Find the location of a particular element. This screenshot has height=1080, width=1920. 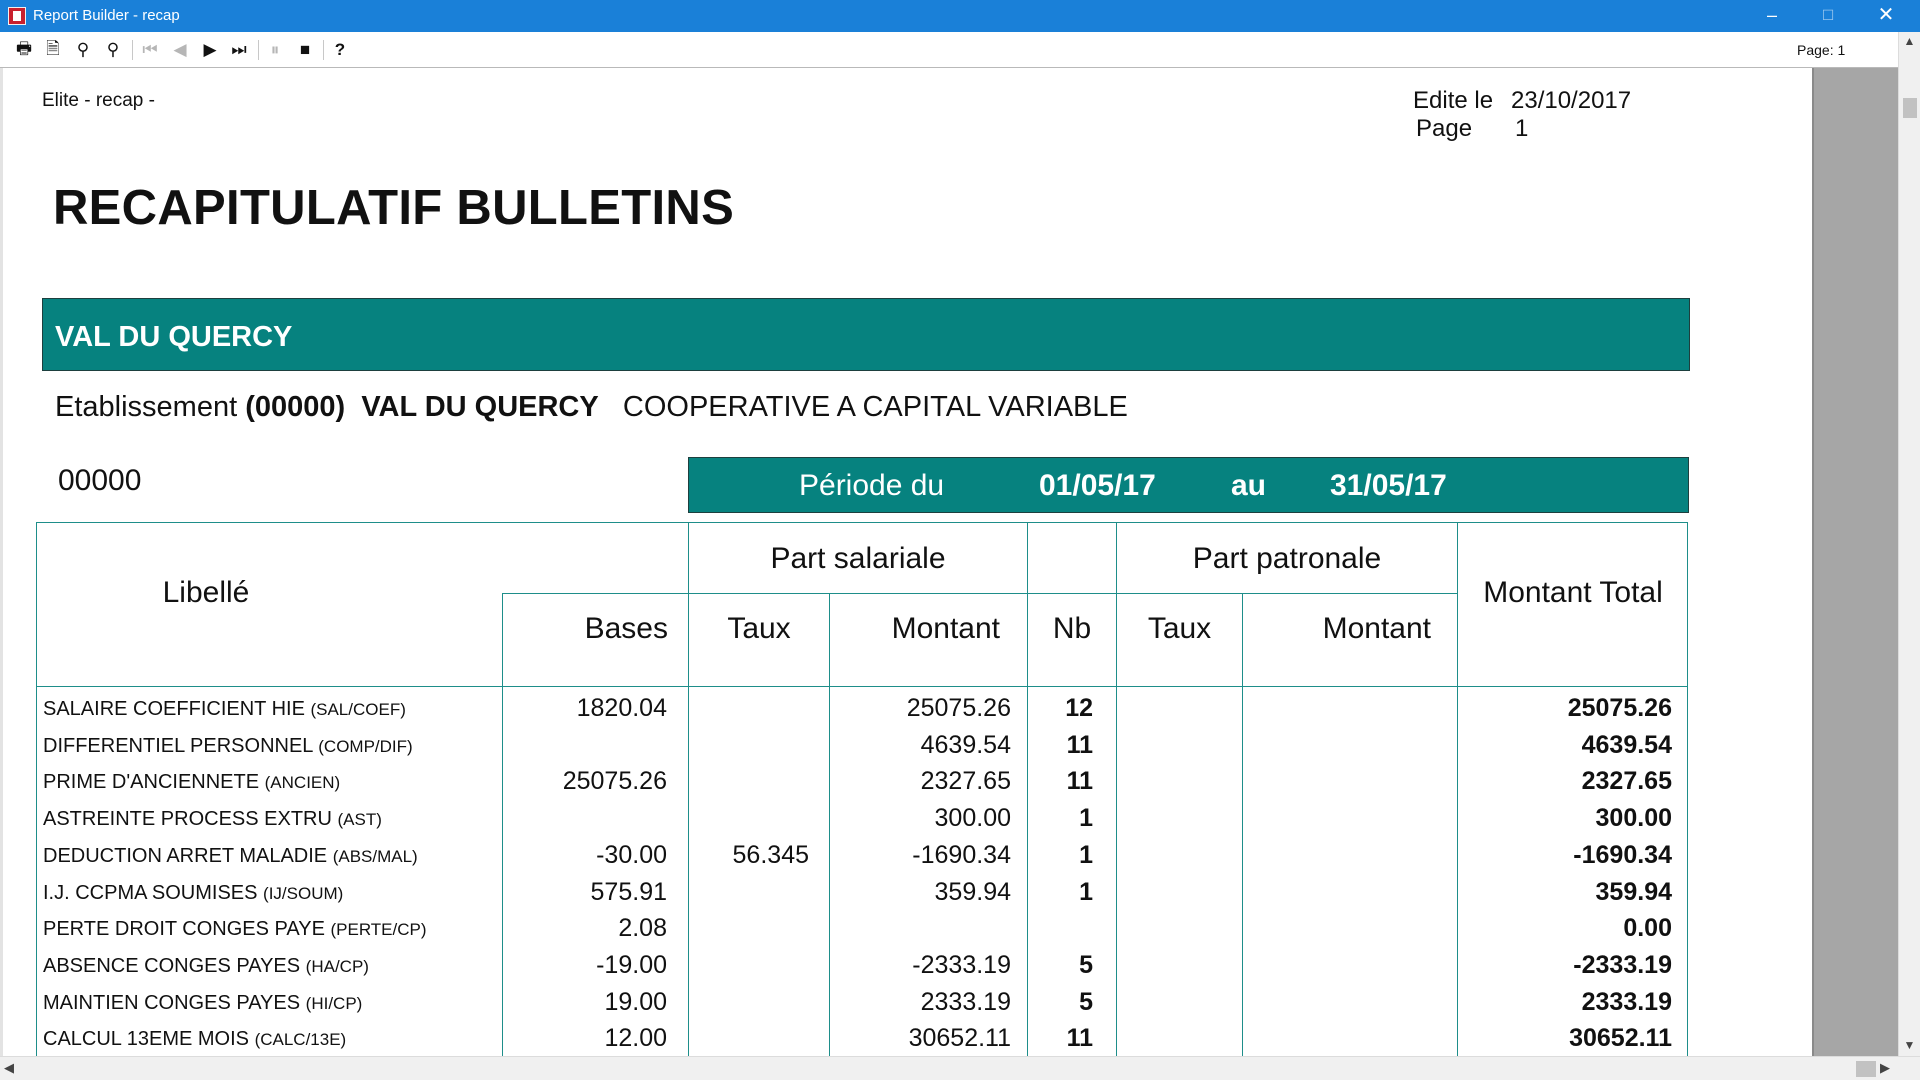

header-libelle: Libellé is located at coordinates (206, 592).